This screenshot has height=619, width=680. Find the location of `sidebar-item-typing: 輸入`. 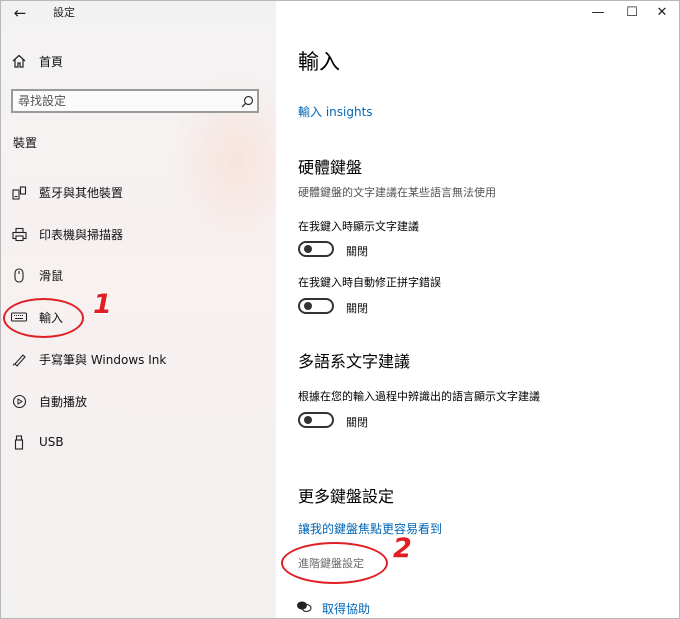

sidebar-item-typing: 輸入 is located at coordinates (138, 317).